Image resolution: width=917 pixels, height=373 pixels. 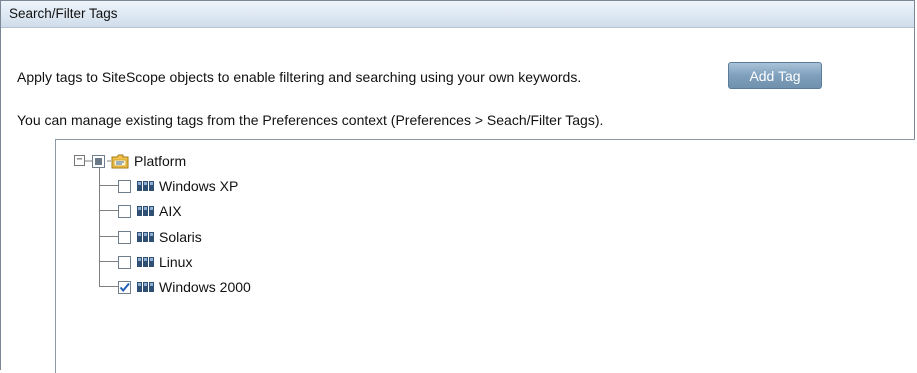 I want to click on tree-node-label: Windows 2000, so click(x=205, y=287).